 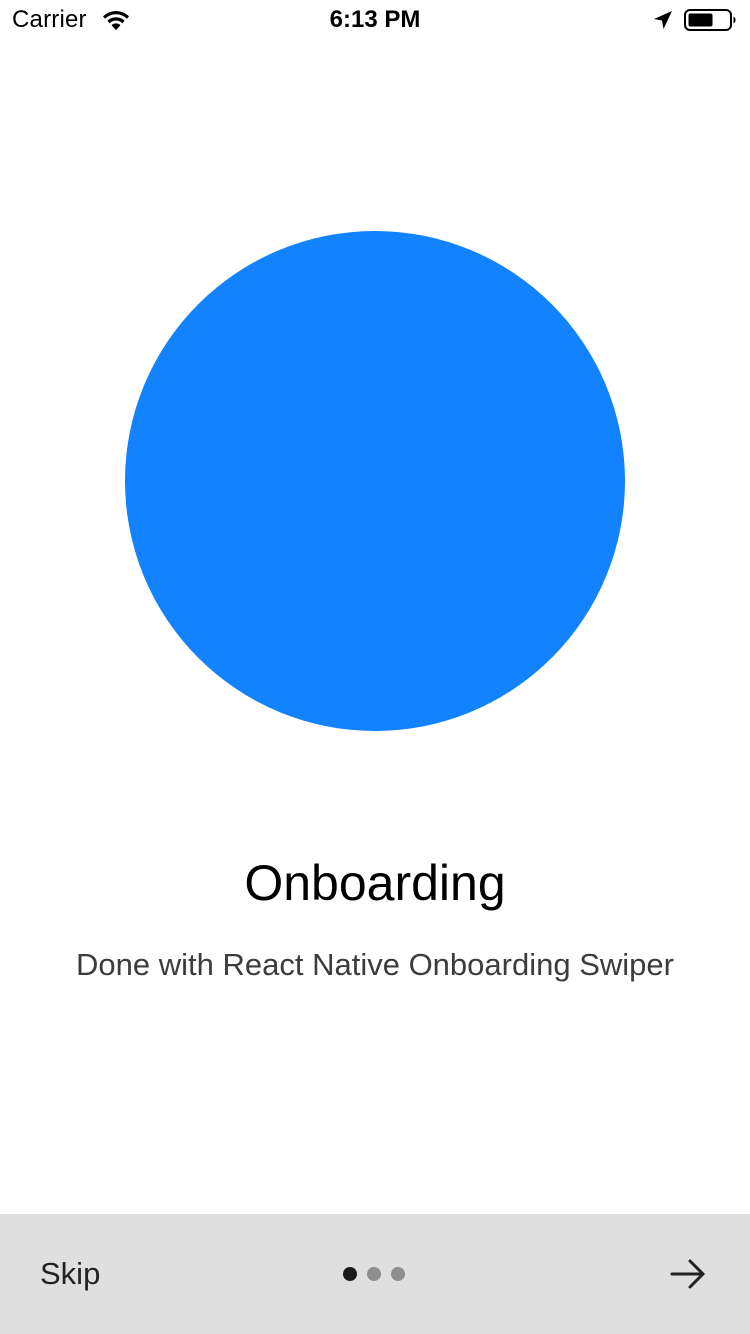 I want to click on status-bar: Carrier 6:13 PM, so click(x=375, y=20).